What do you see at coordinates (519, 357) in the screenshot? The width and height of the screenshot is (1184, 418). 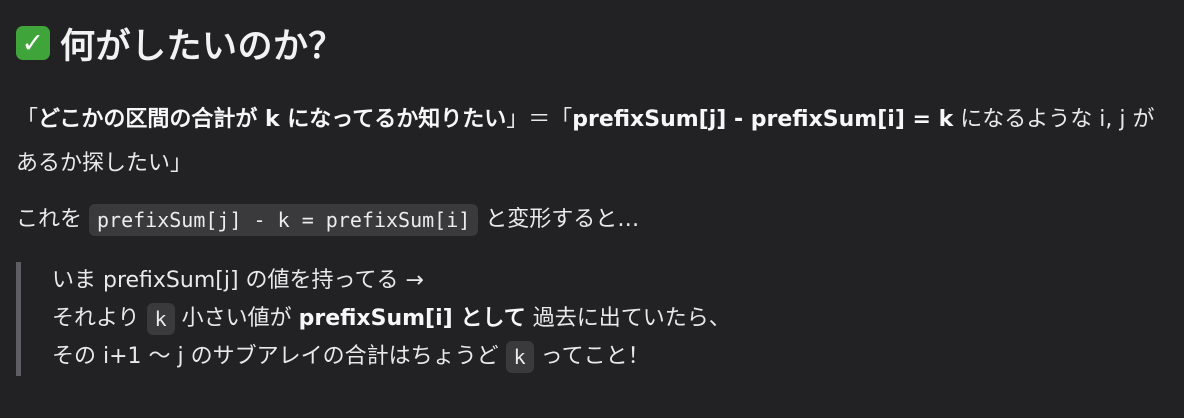 I see `k-inline-code-2: k` at bounding box center [519, 357].